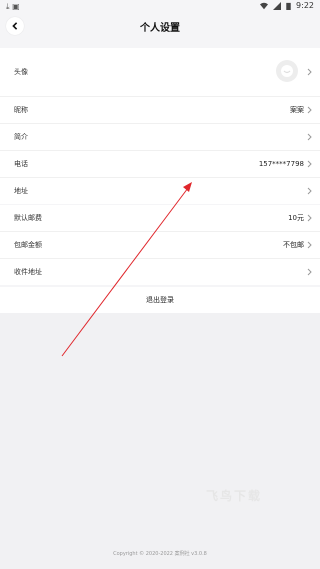 Image resolution: width=320 pixels, height=569 pixels. What do you see at coordinates (28, 245) in the screenshot?
I see `row-label: 包邮金额` at bounding box center [28, 245].